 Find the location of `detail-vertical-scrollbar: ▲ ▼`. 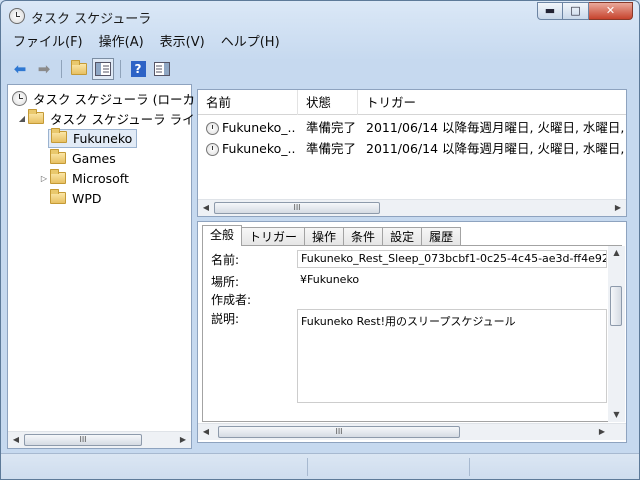

detail-vertical-scrollbar: ▲ ▼ is located at coordinates (616, 334).